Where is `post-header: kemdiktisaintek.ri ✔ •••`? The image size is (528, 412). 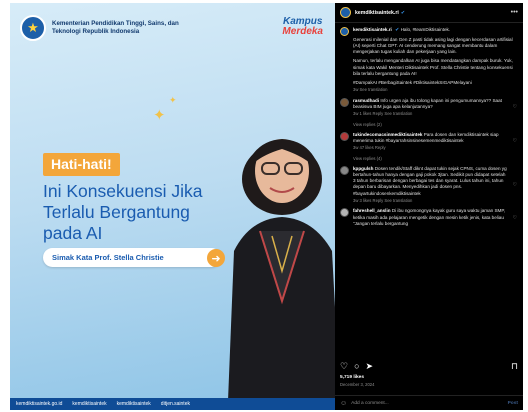 post-header: kemdiktisaintek.ri ✔ ••• is located at coordinates (429, 13).